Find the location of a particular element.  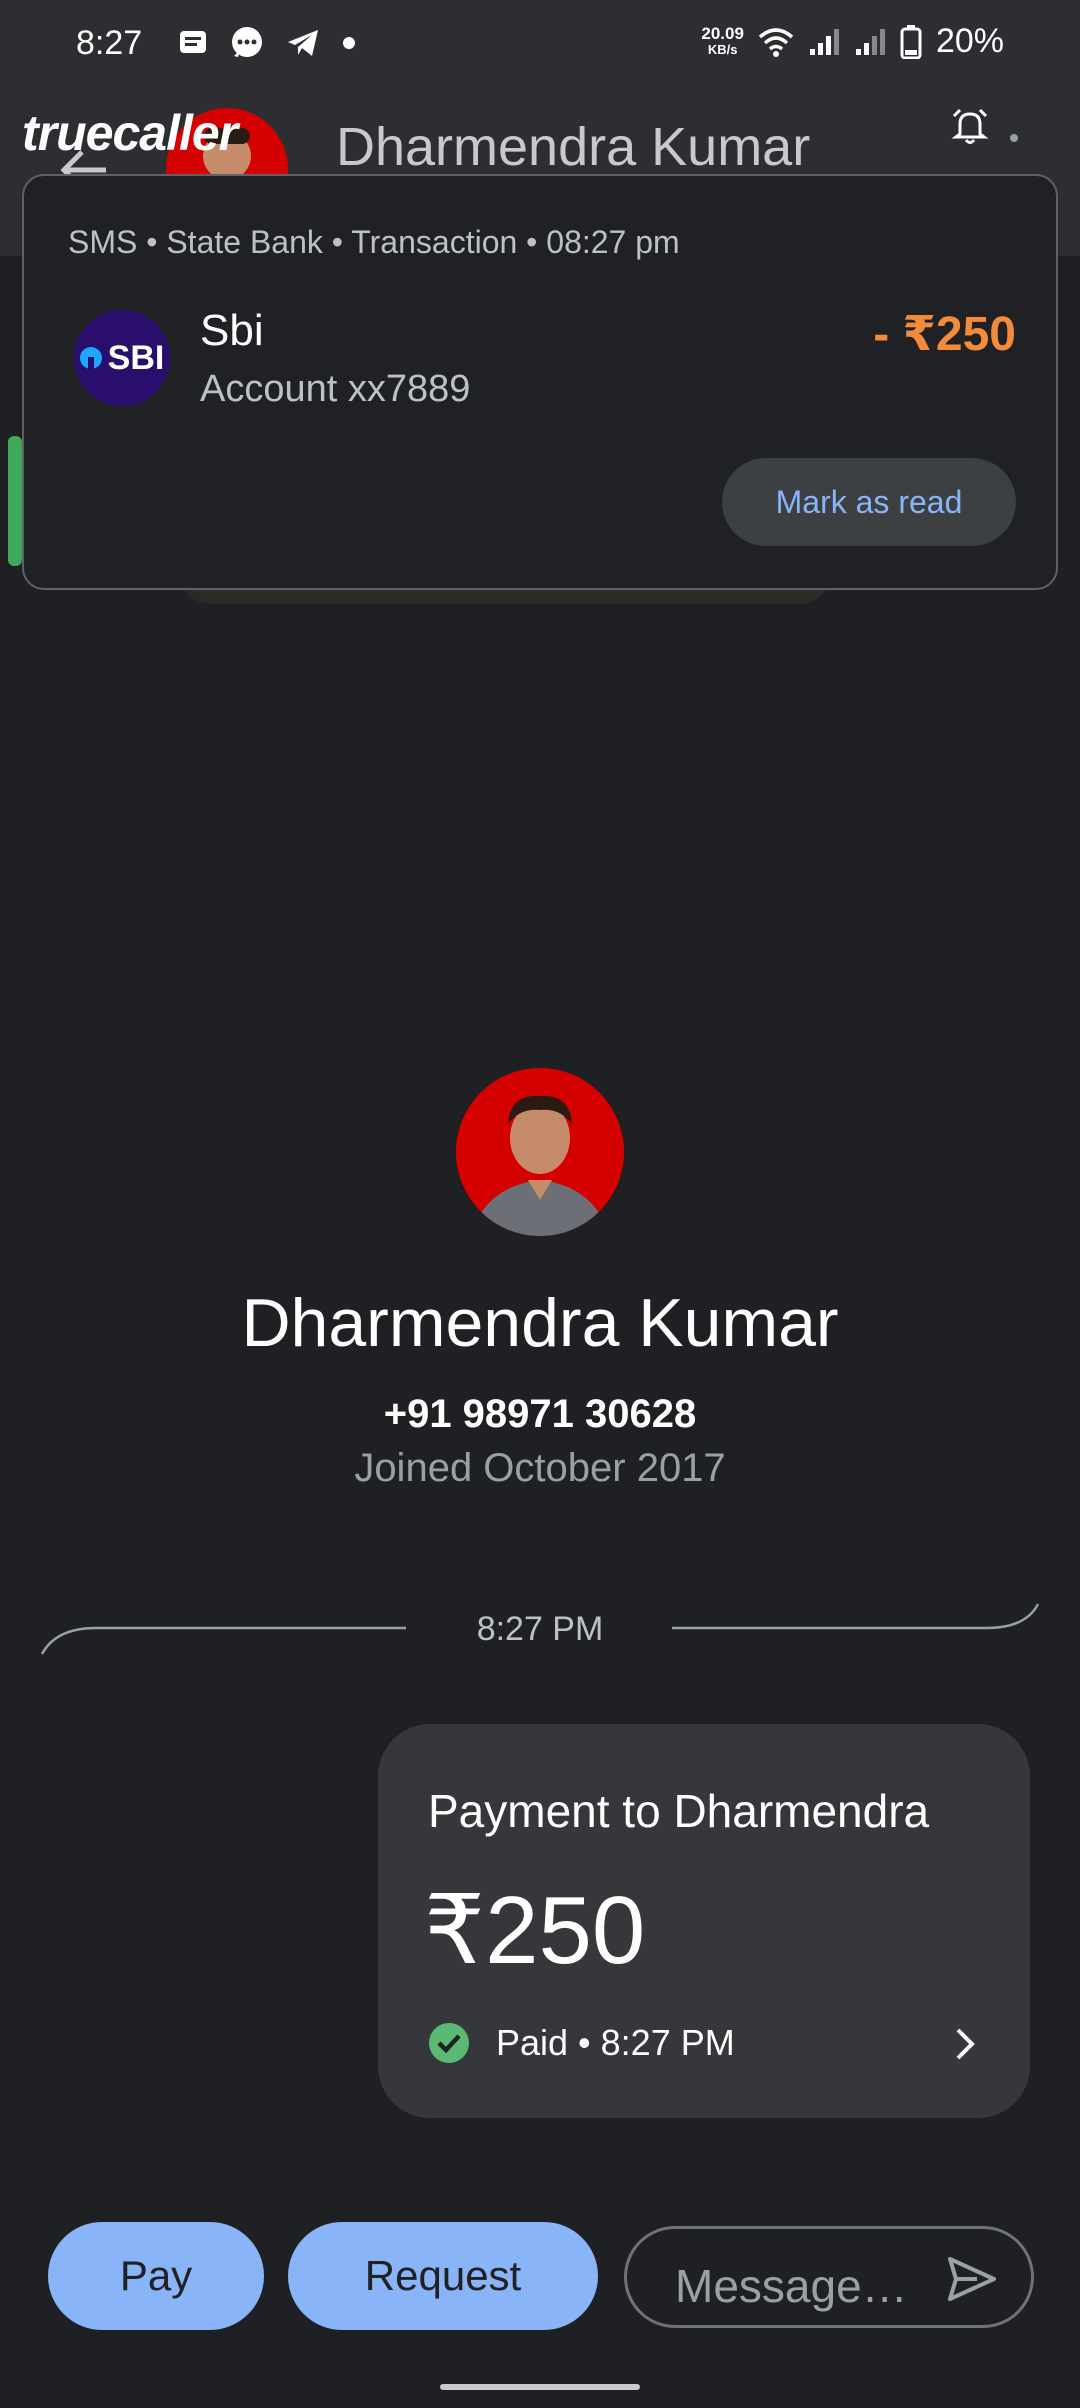

truecaller-logo: truecaller is located at coordinates (130, 133).